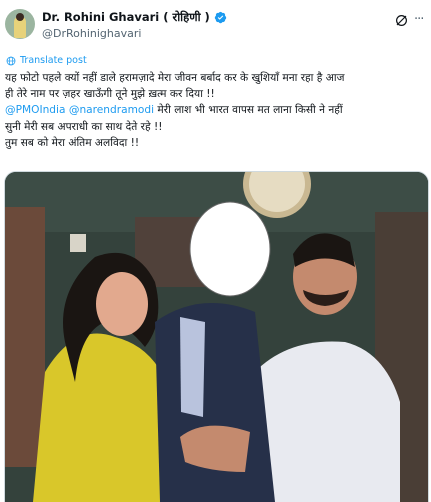  What do you see at coordinates (220, 17) in the screenshot?
I see `verified-badge-icon` at bounding box center [220, 17].